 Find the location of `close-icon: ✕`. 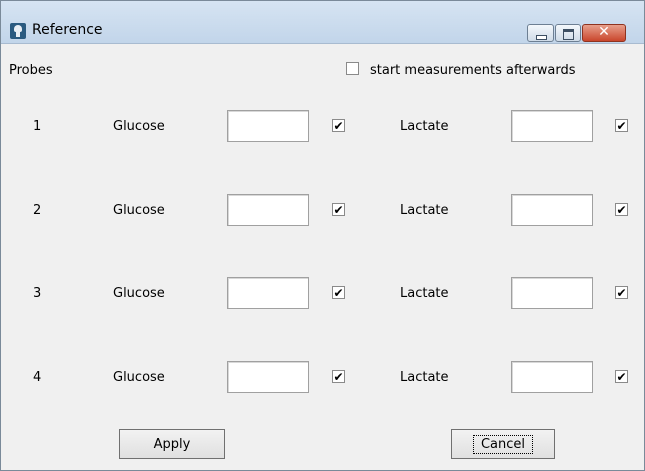

close-icon: ✕ is located at coordinates (604, 32).